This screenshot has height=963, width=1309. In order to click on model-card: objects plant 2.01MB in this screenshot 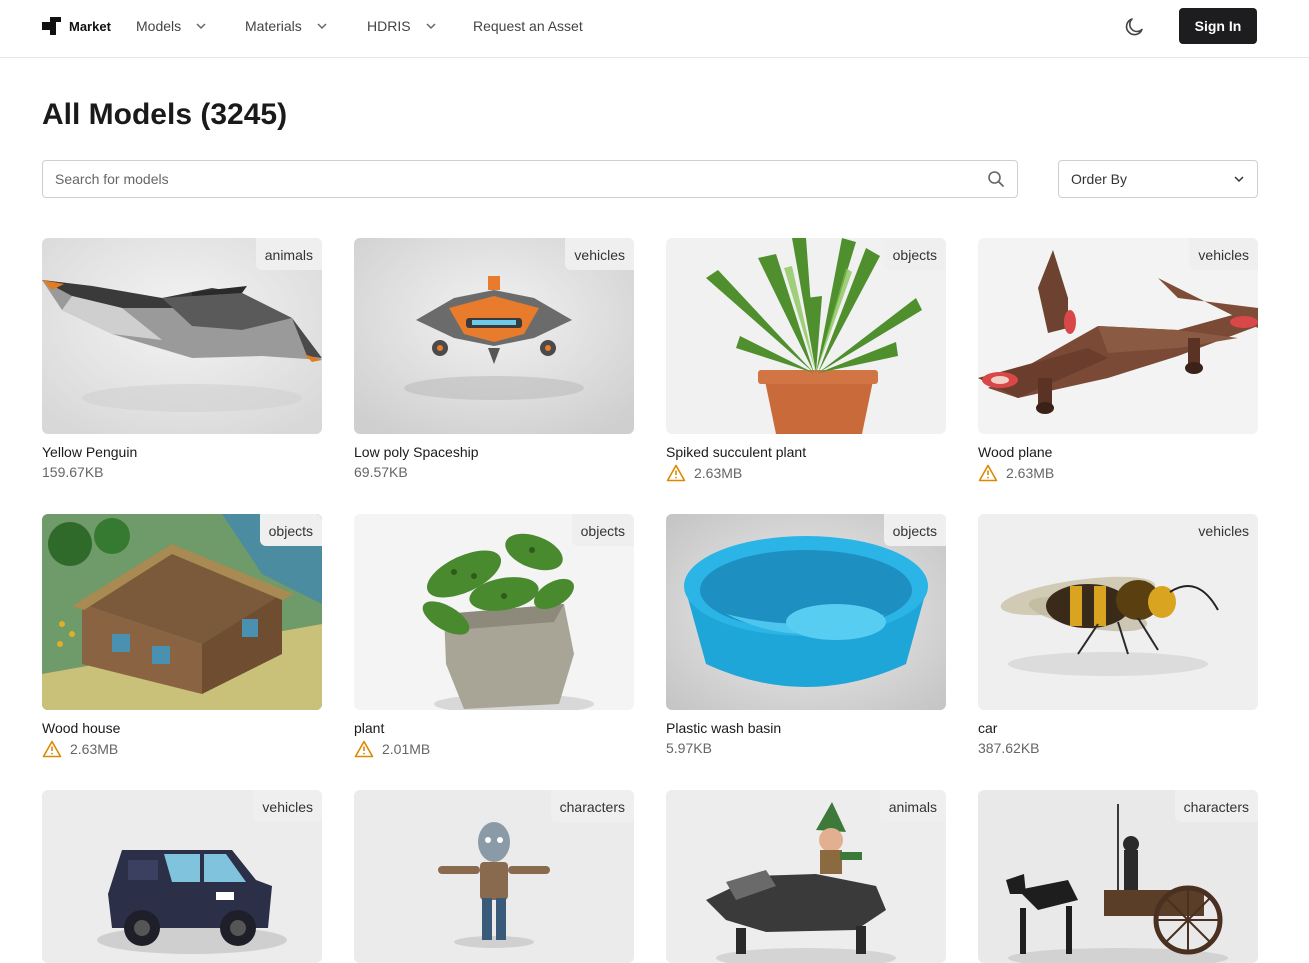, I will do `click(494, 636)`.